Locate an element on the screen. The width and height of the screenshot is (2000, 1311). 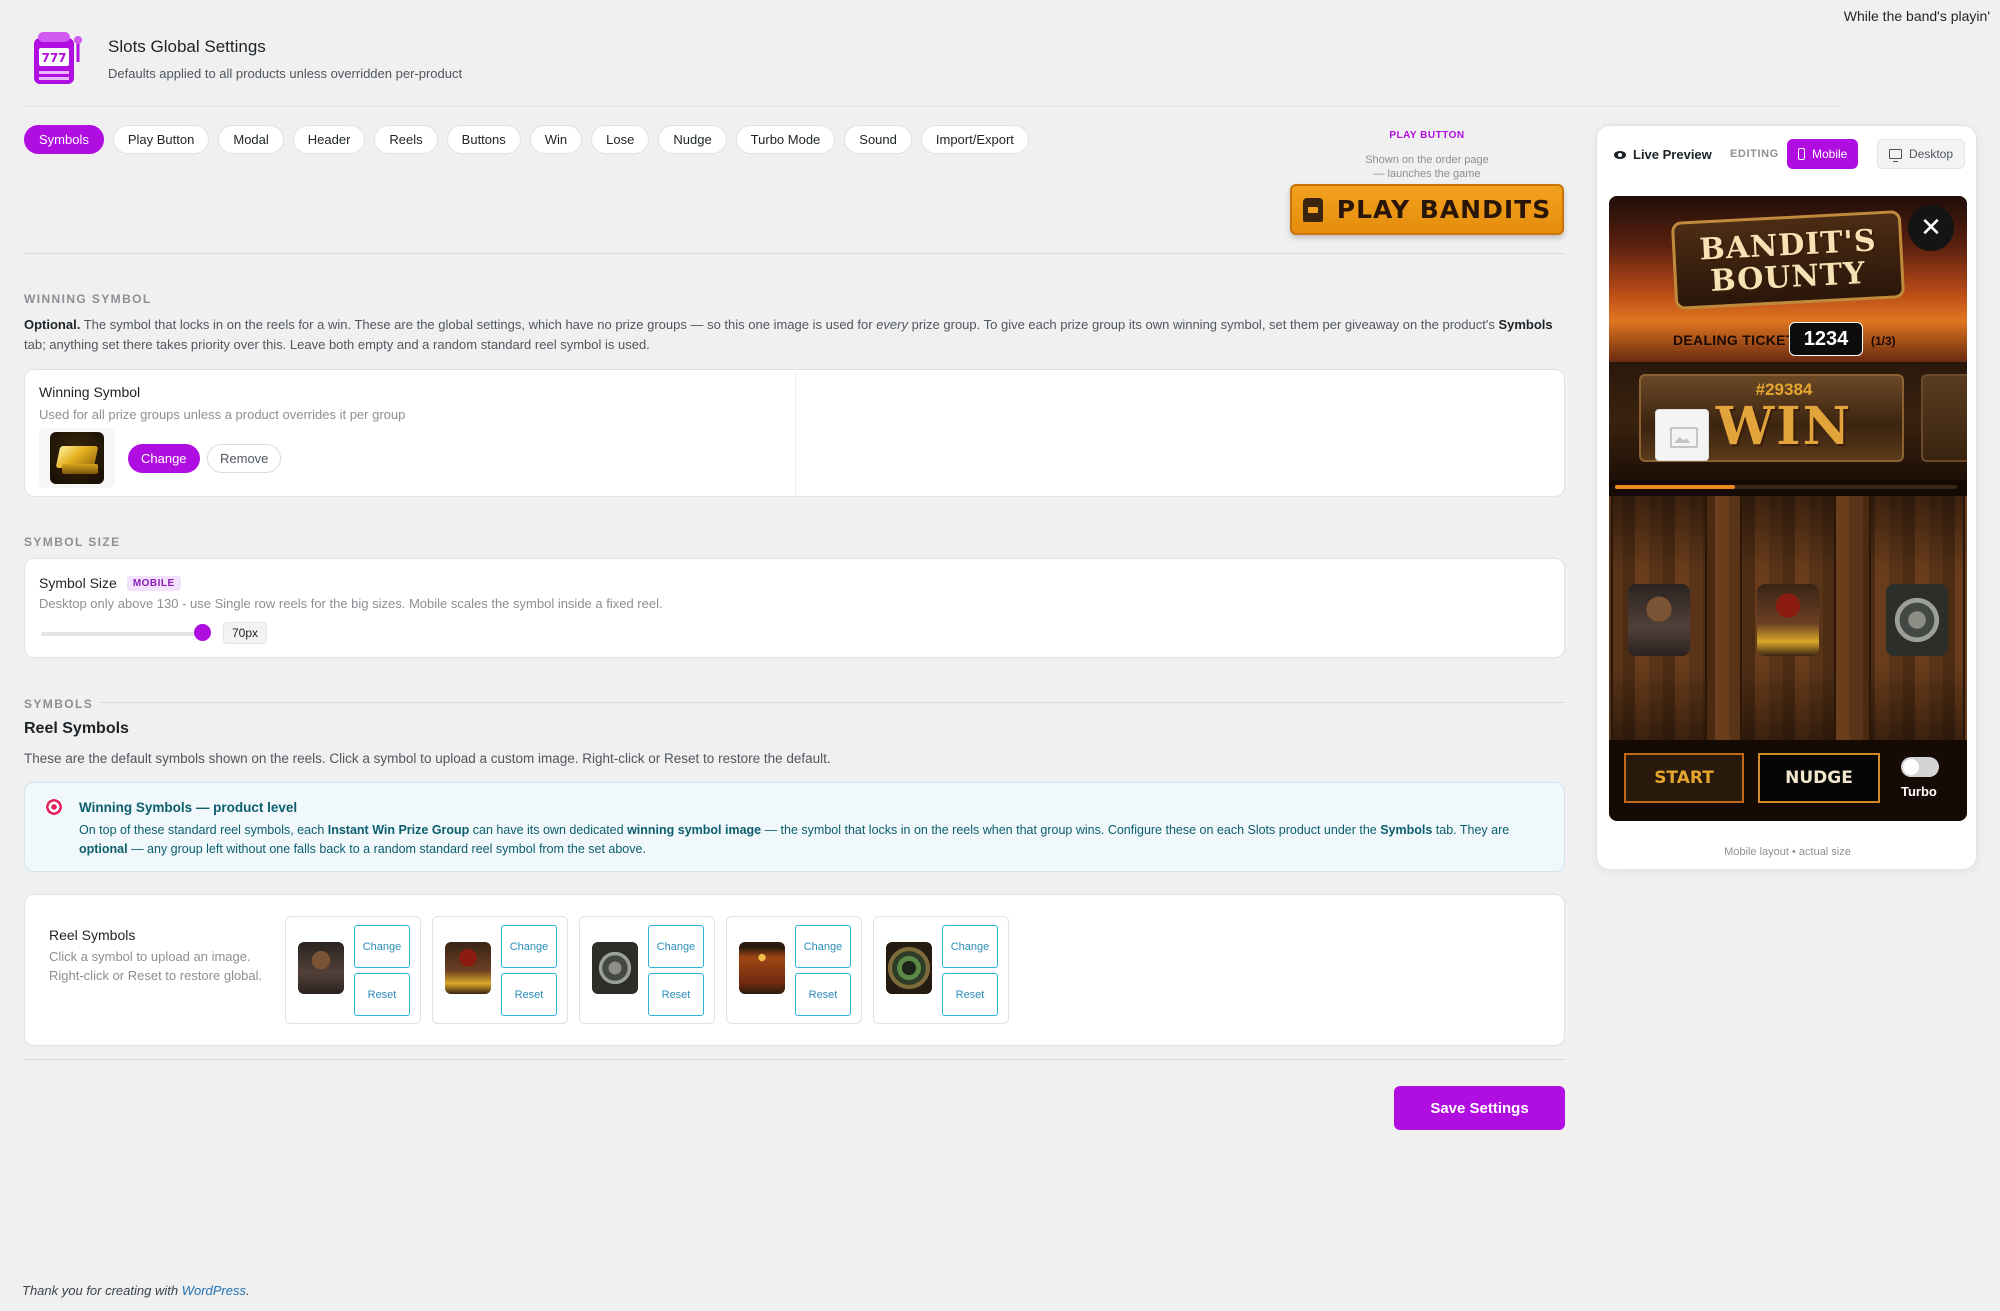
tab-import-export: Import/Export is located at coordinates (974, 139).